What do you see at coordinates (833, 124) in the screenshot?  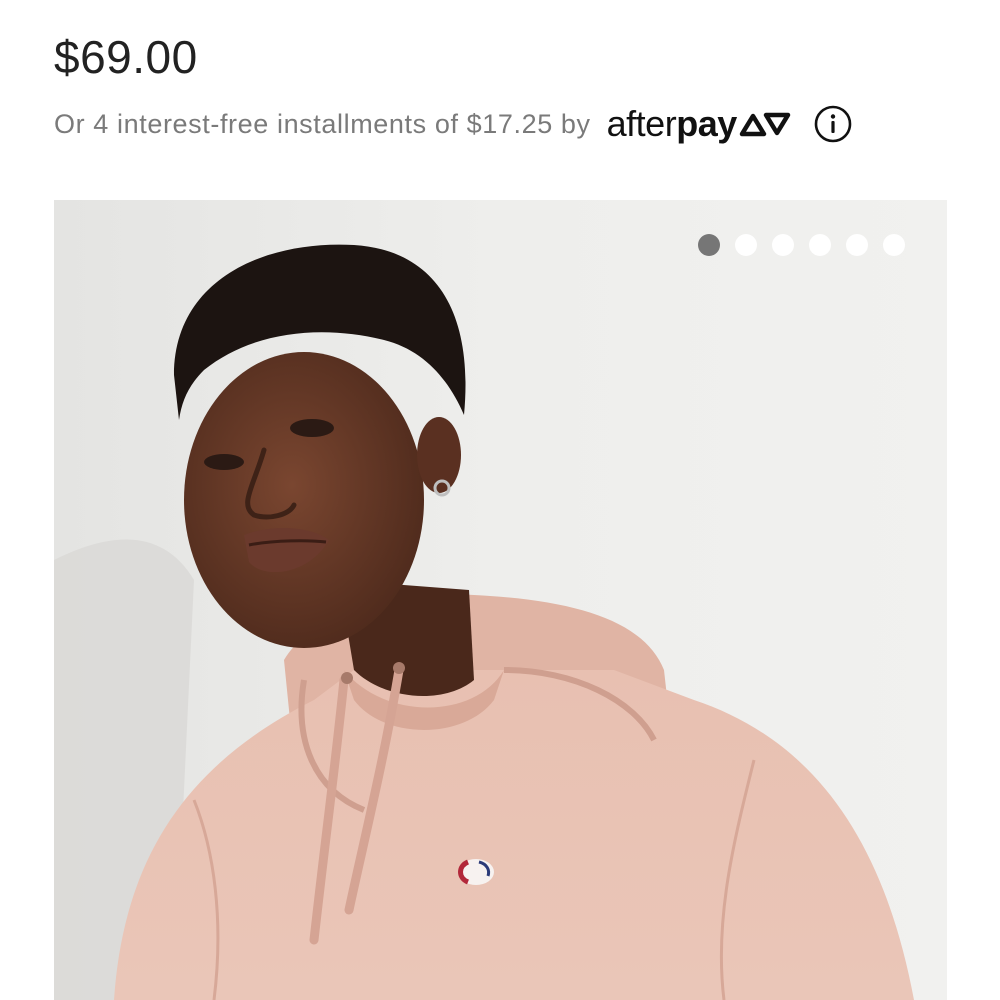 I see `info-circle-icon` at bounding box center [833, 124].